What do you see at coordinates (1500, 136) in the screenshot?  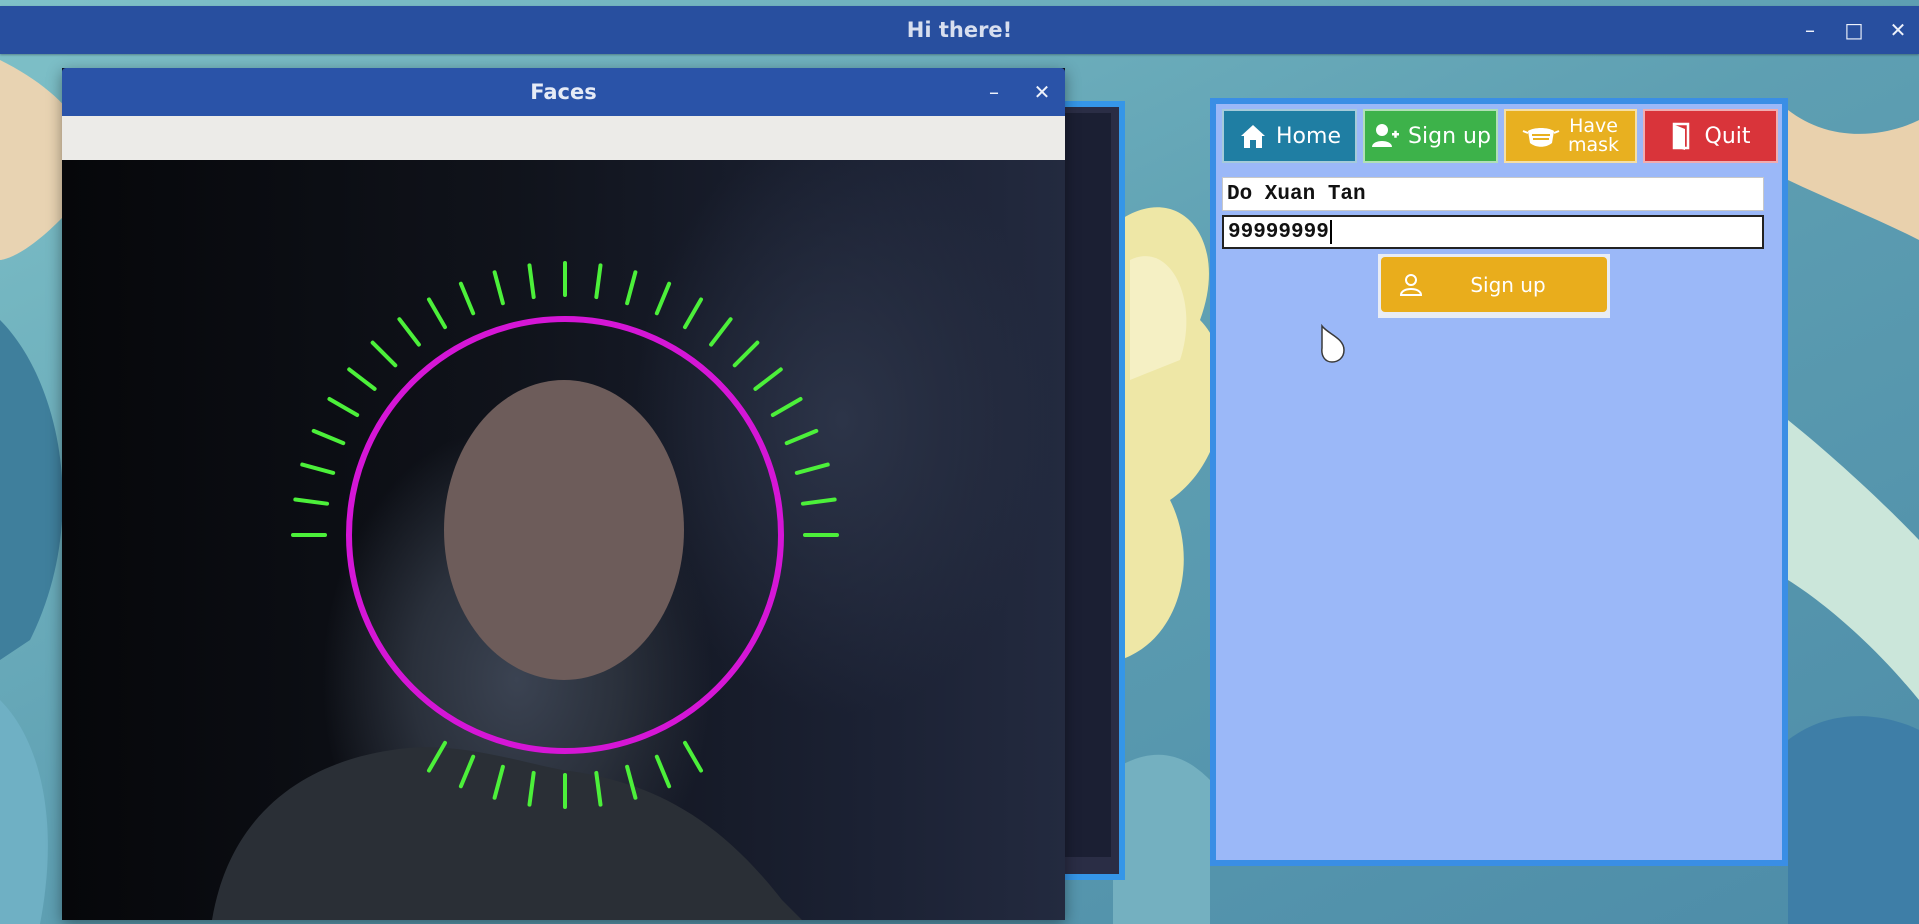 I see `nav-bar: Home Sign up Have mask Quit` at bounding box center [1500, 136].